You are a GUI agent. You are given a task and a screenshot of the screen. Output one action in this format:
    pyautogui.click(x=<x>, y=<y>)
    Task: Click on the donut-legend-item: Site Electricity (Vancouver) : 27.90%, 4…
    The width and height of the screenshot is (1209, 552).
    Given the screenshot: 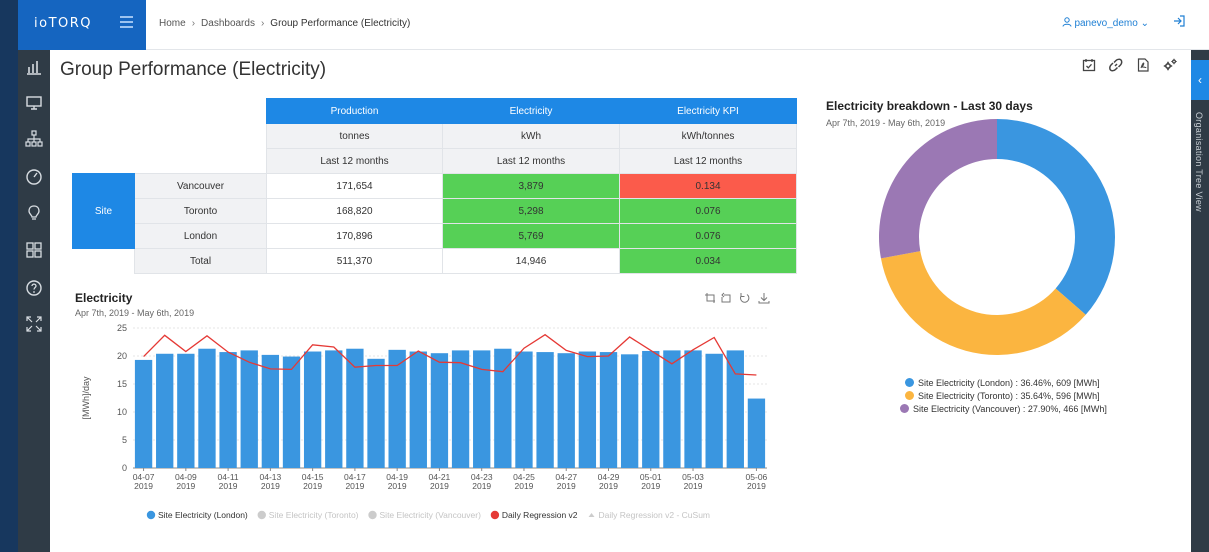 What is the action you would take?
    pyautogui.click(x=1003, y=409)
    